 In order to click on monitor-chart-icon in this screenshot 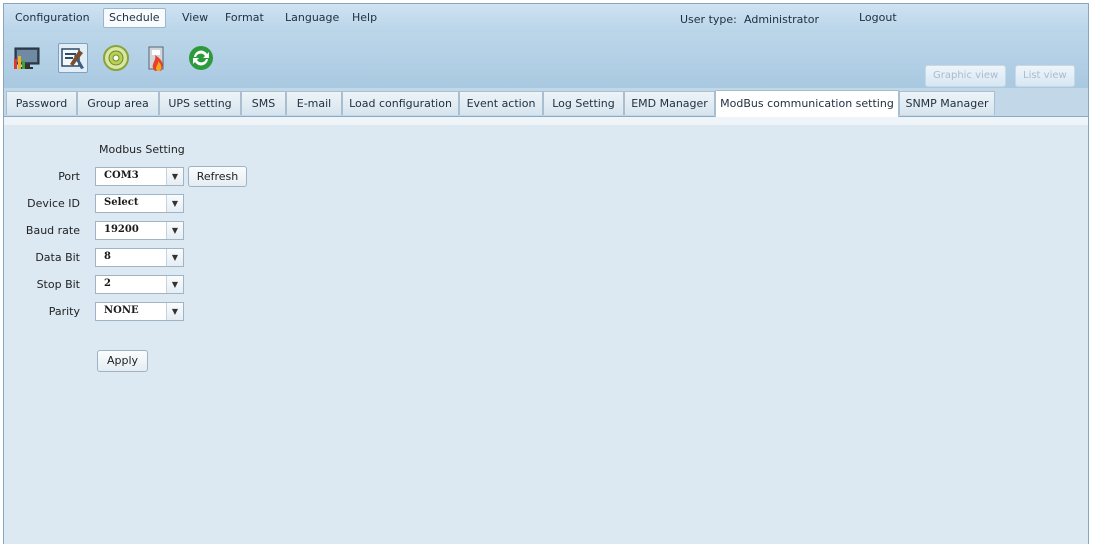, I will do `click(28, 58)`.